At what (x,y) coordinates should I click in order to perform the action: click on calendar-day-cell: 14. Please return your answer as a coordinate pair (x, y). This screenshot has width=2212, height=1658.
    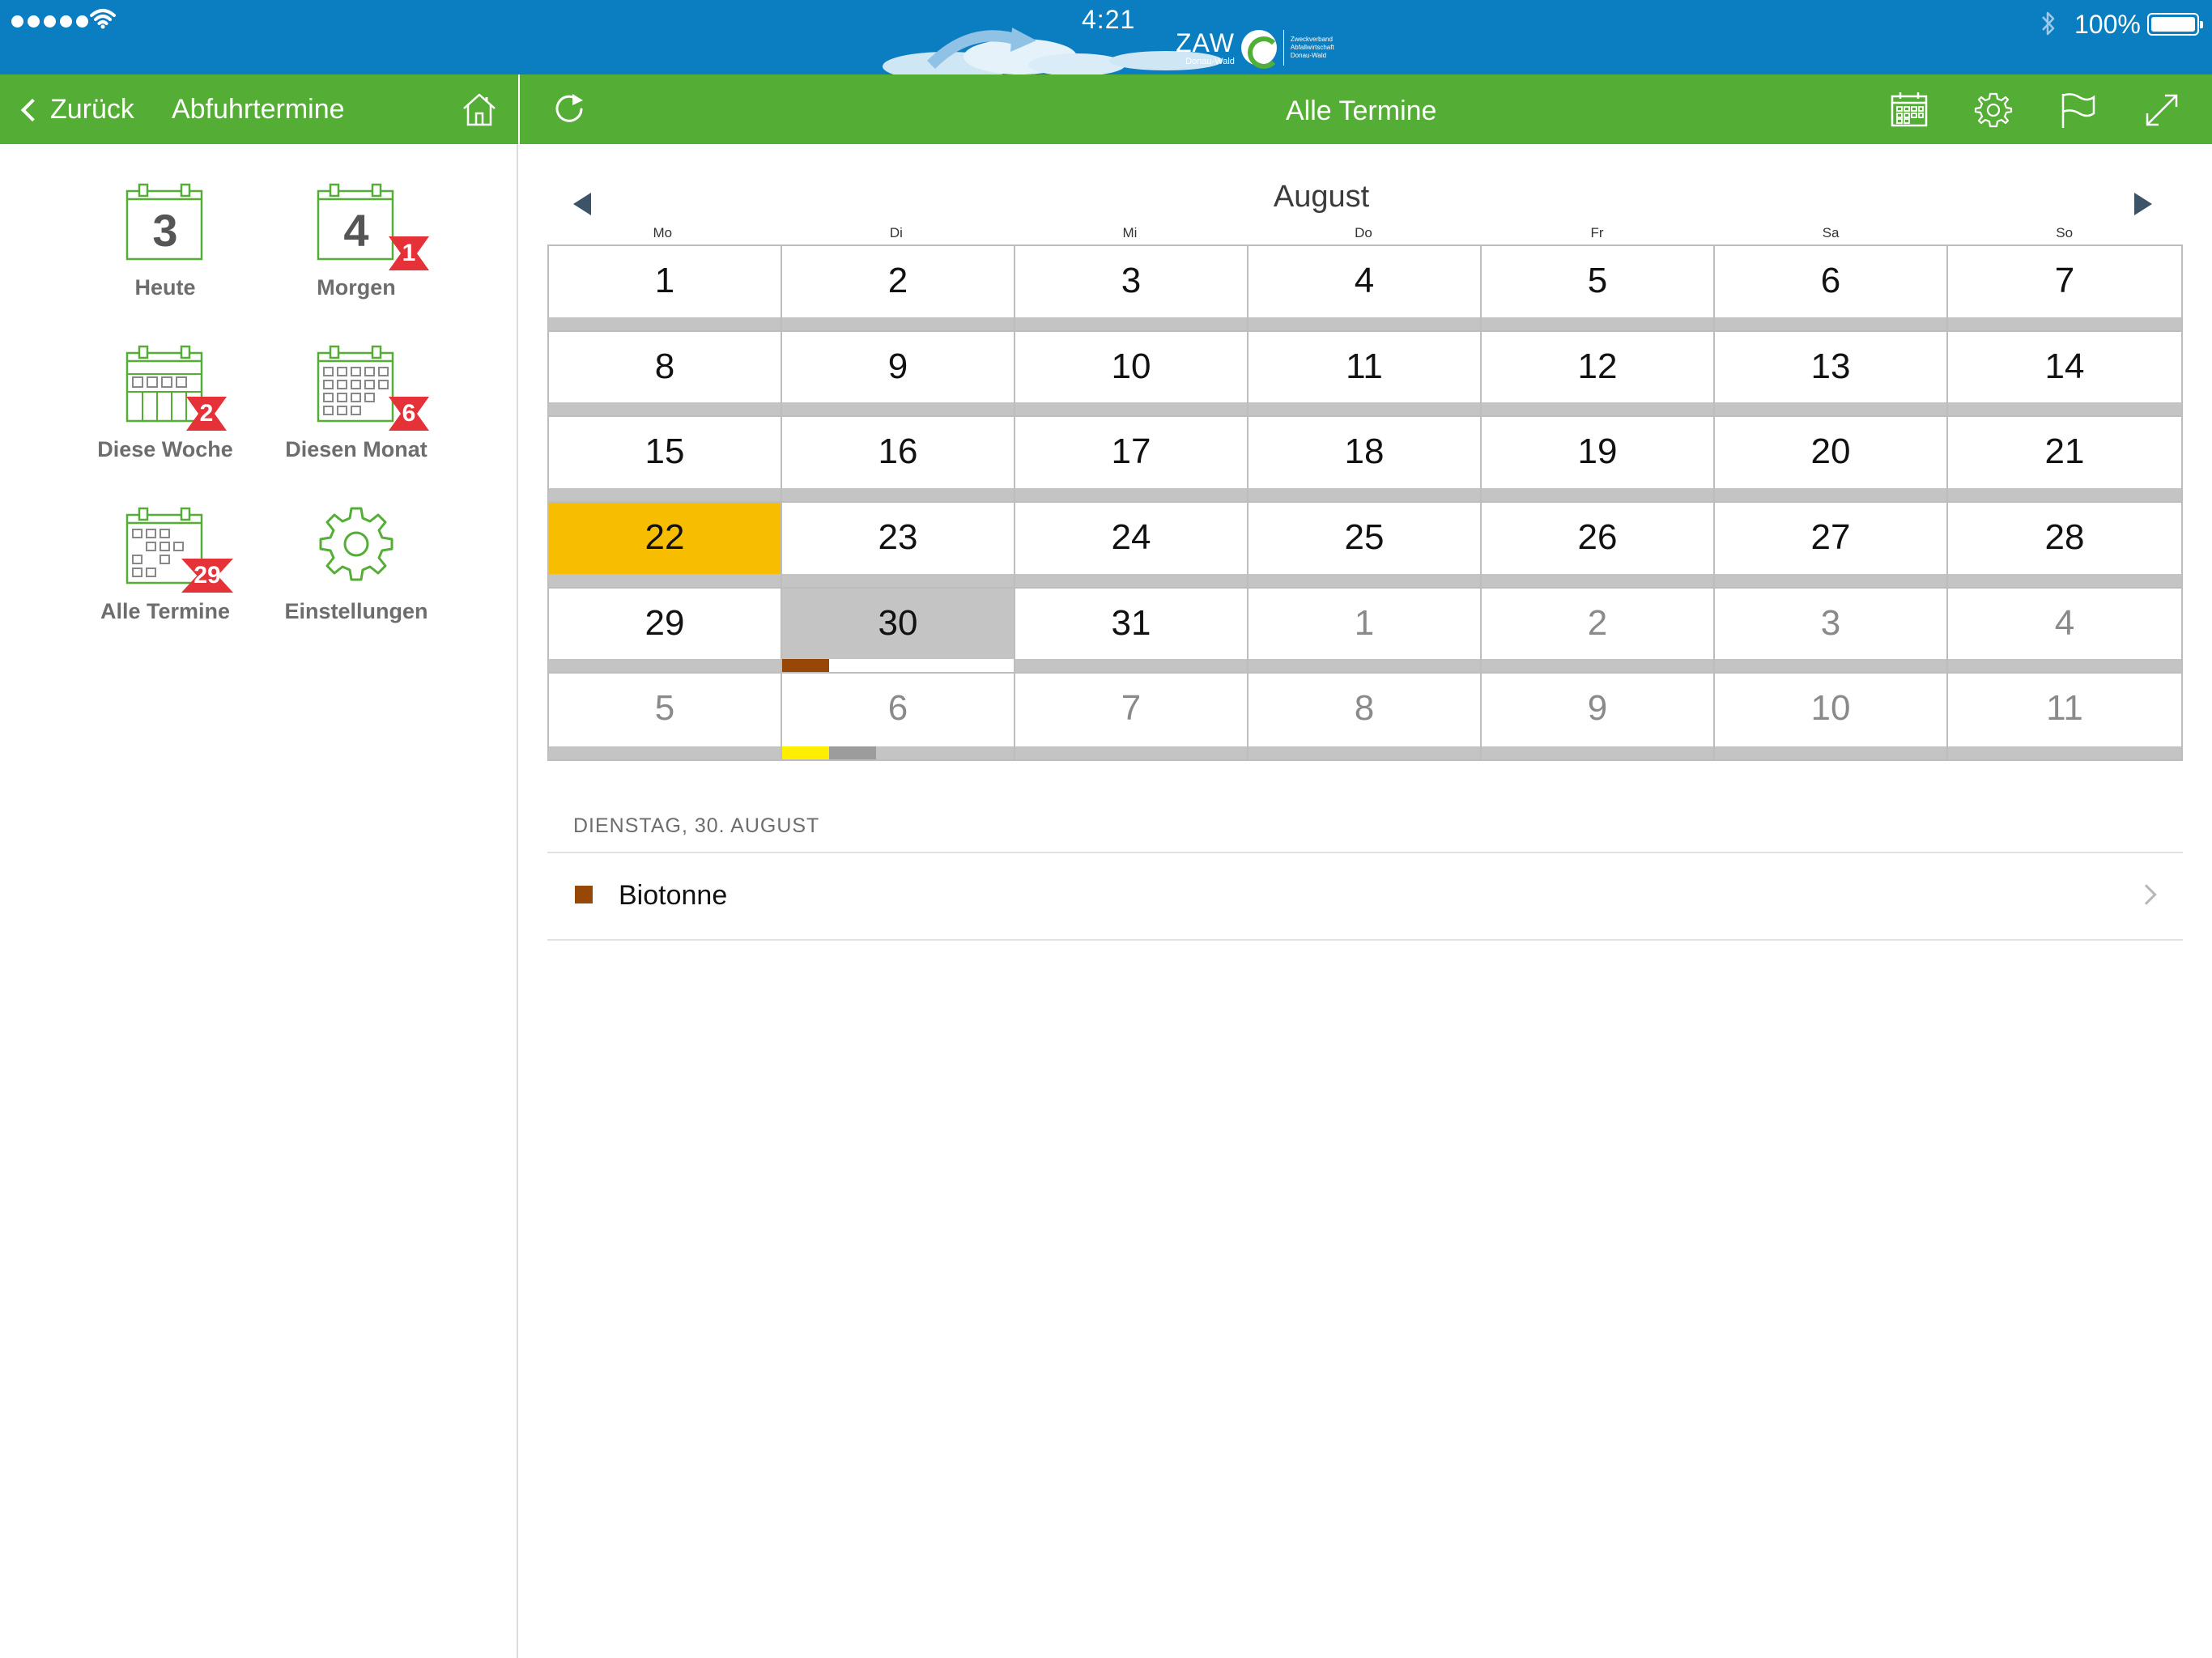
    Looking at the image, I should click on (2065, 374).